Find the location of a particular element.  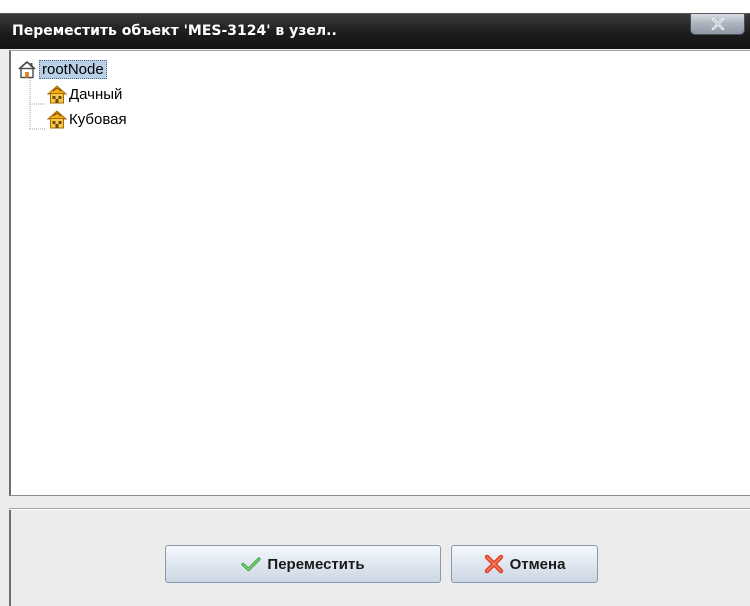

title-bar: Переместить объект 'MES-3124' в узел.. is located at coordinates (375, 31).